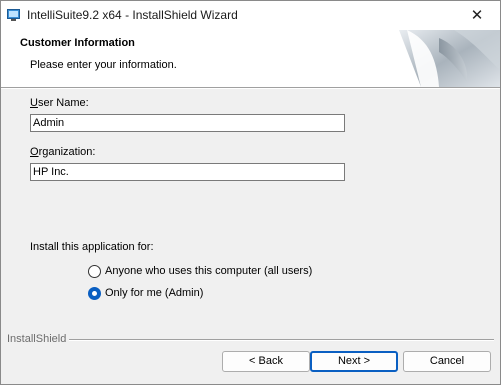 Image resolution: width=501 pixels, height=385 pixels. I want to click on radio-only-me-label: Only for me (Admin), so click(154, 293).